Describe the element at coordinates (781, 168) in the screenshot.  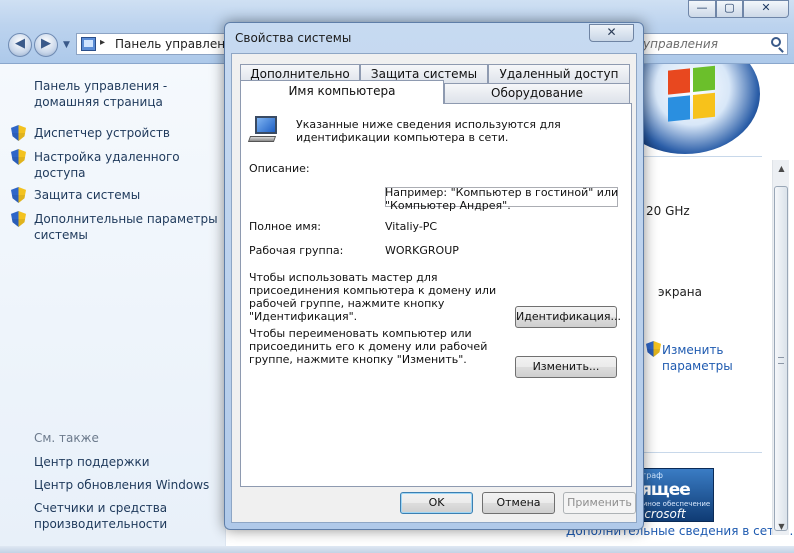
I see `scroll-up-icon: ▲` at that location.